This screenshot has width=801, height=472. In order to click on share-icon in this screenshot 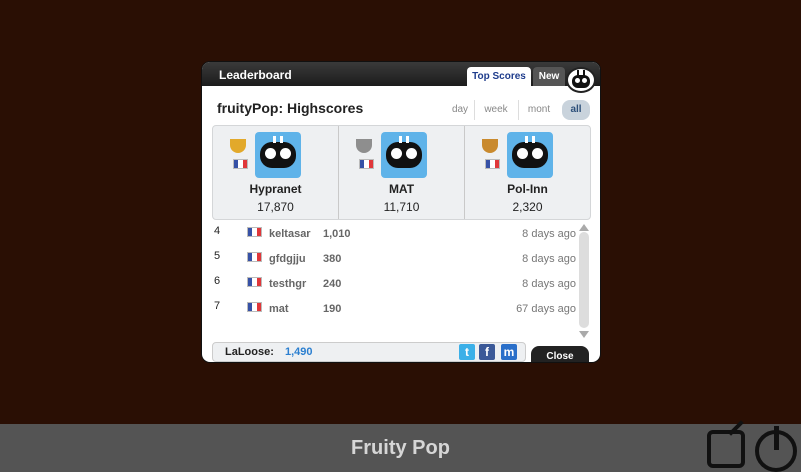, I will do `click(726, 444)`.